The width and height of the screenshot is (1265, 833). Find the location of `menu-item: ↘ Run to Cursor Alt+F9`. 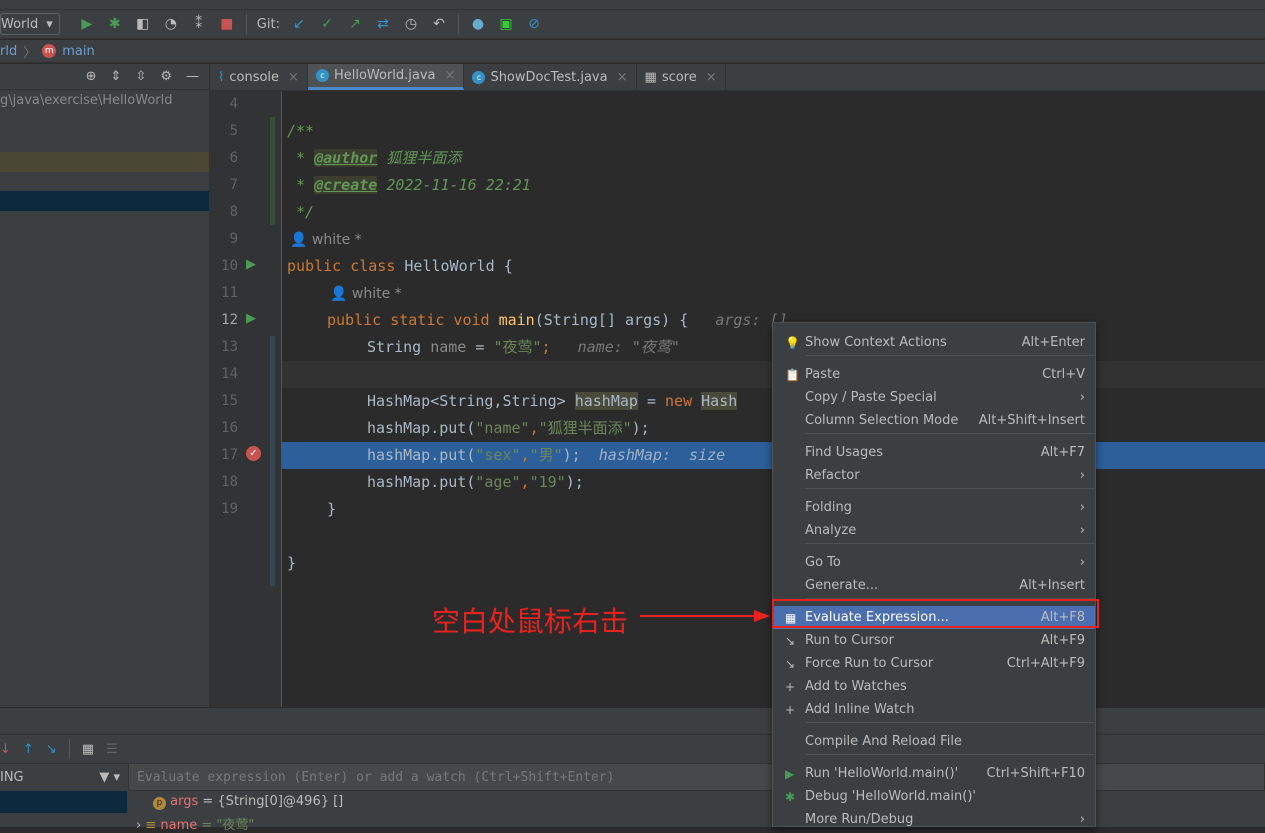

menu-item: ↘ Run to Cursor Alt+F9 is located at coordinates (934, 640).